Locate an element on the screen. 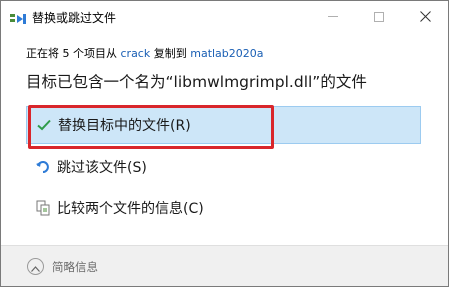  maximize-icon is located at coordinates (379, 16).